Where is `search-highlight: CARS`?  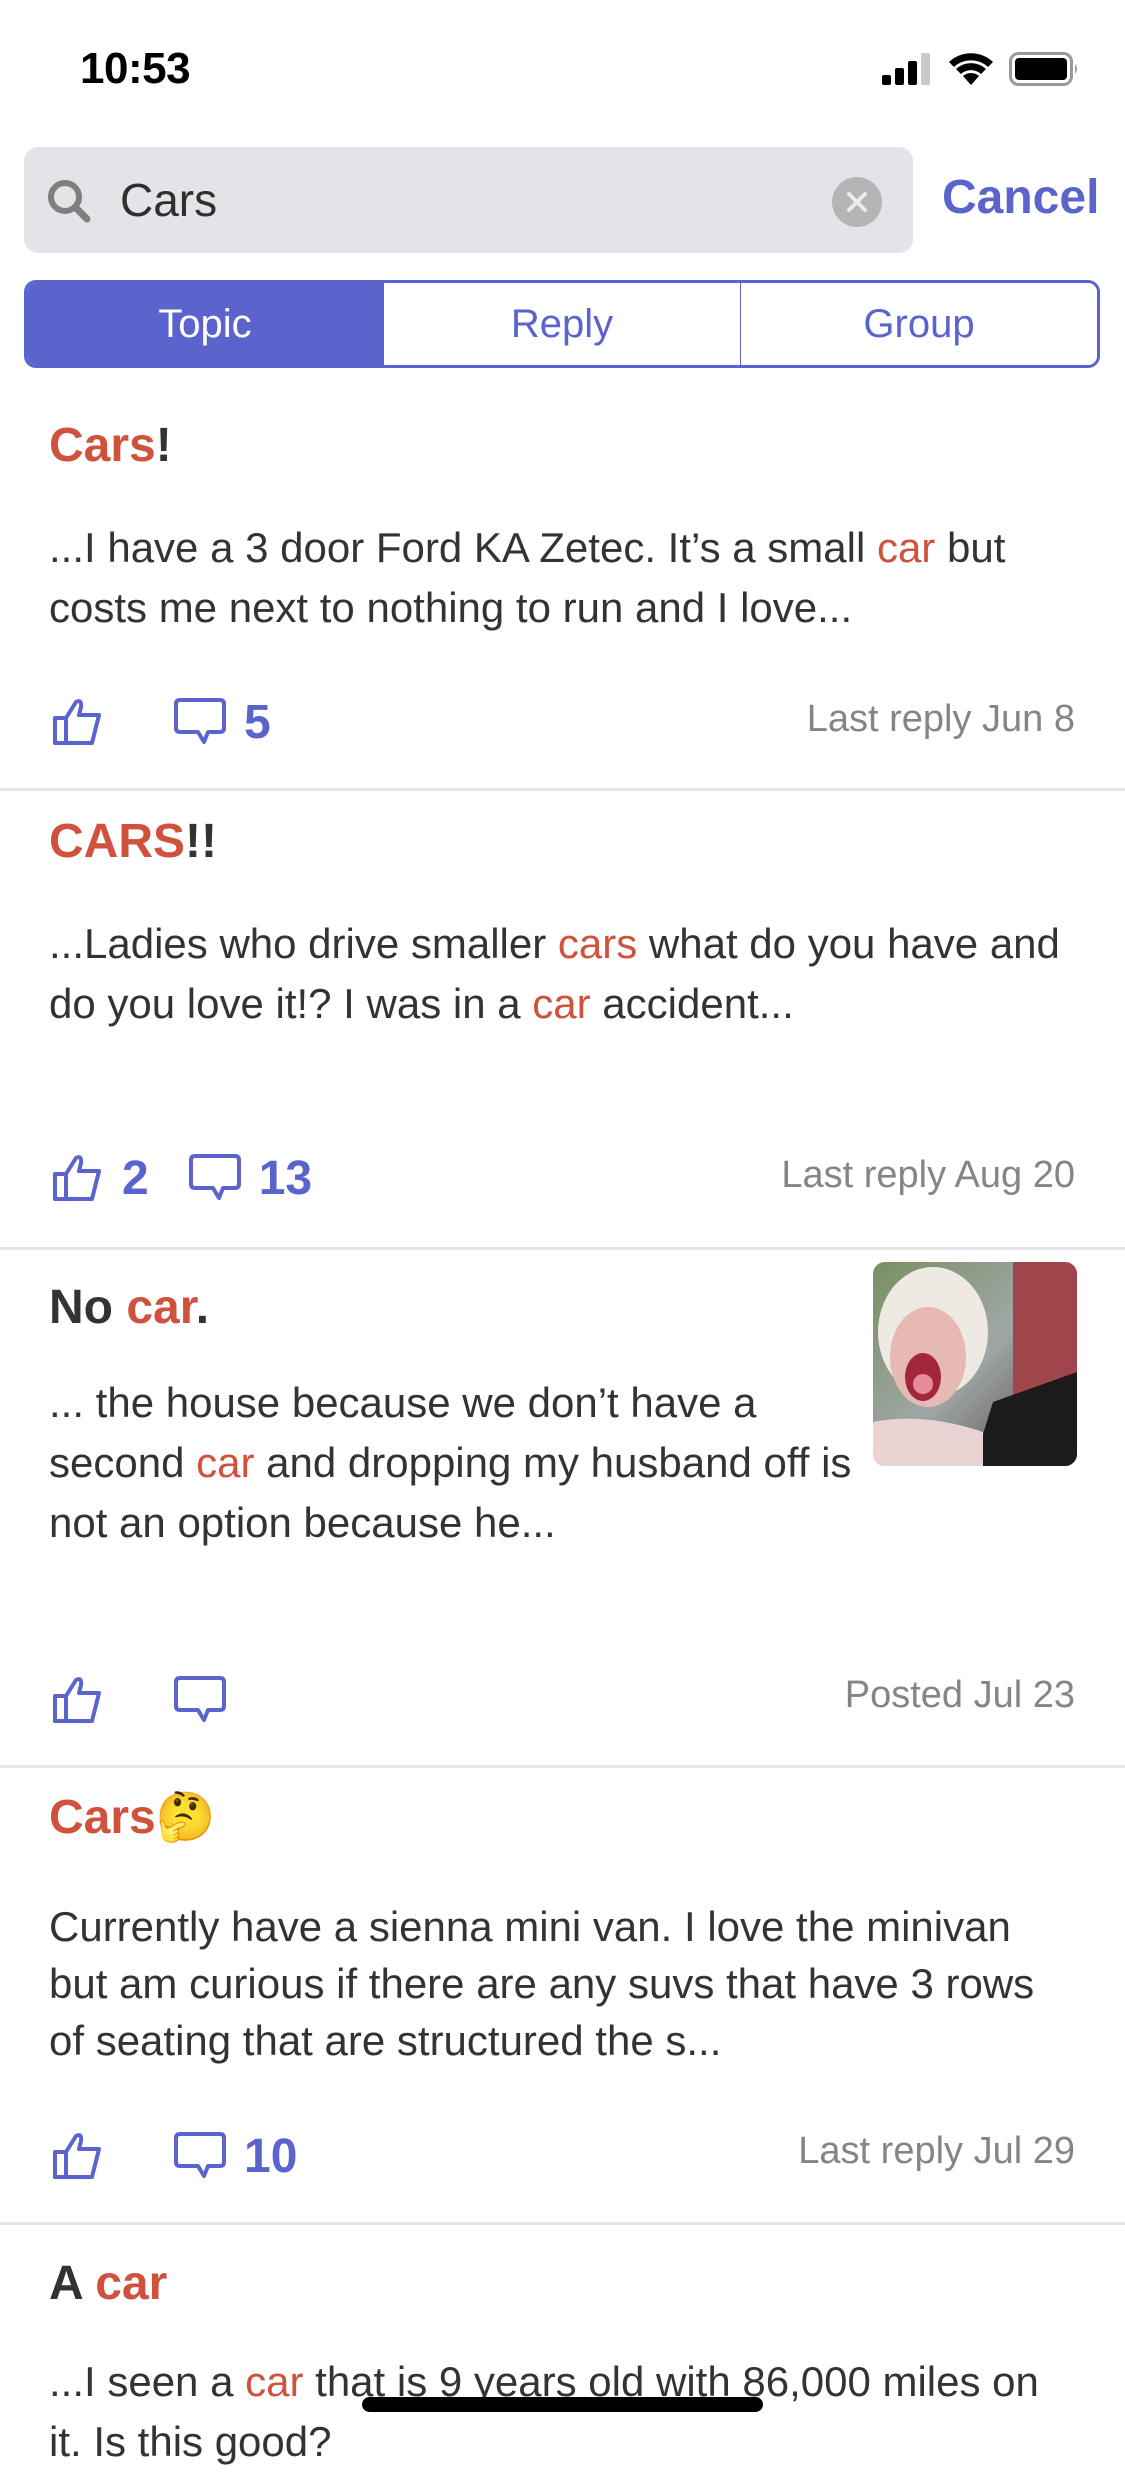 search-highlight: CARS is located at coordinates (117, 841).